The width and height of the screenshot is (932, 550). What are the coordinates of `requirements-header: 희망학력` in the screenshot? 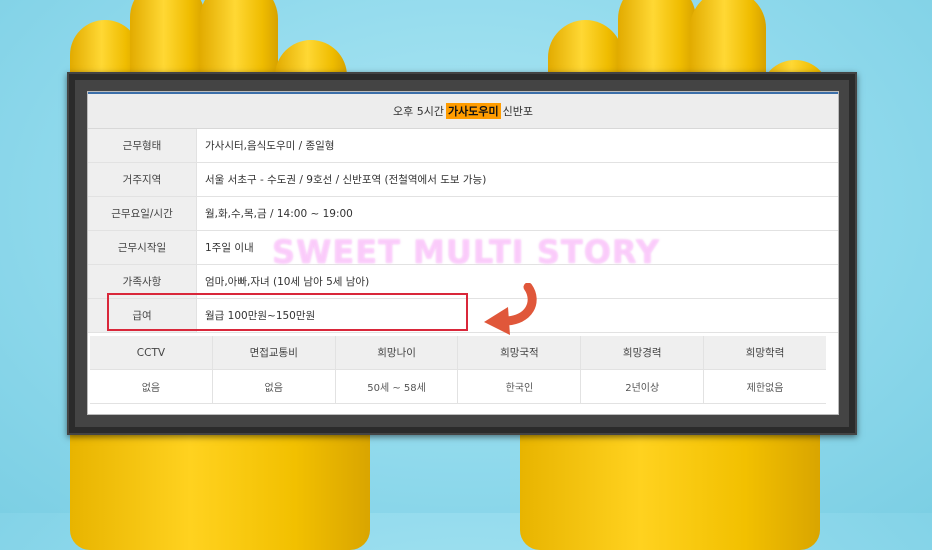 It's located at (765, 353).